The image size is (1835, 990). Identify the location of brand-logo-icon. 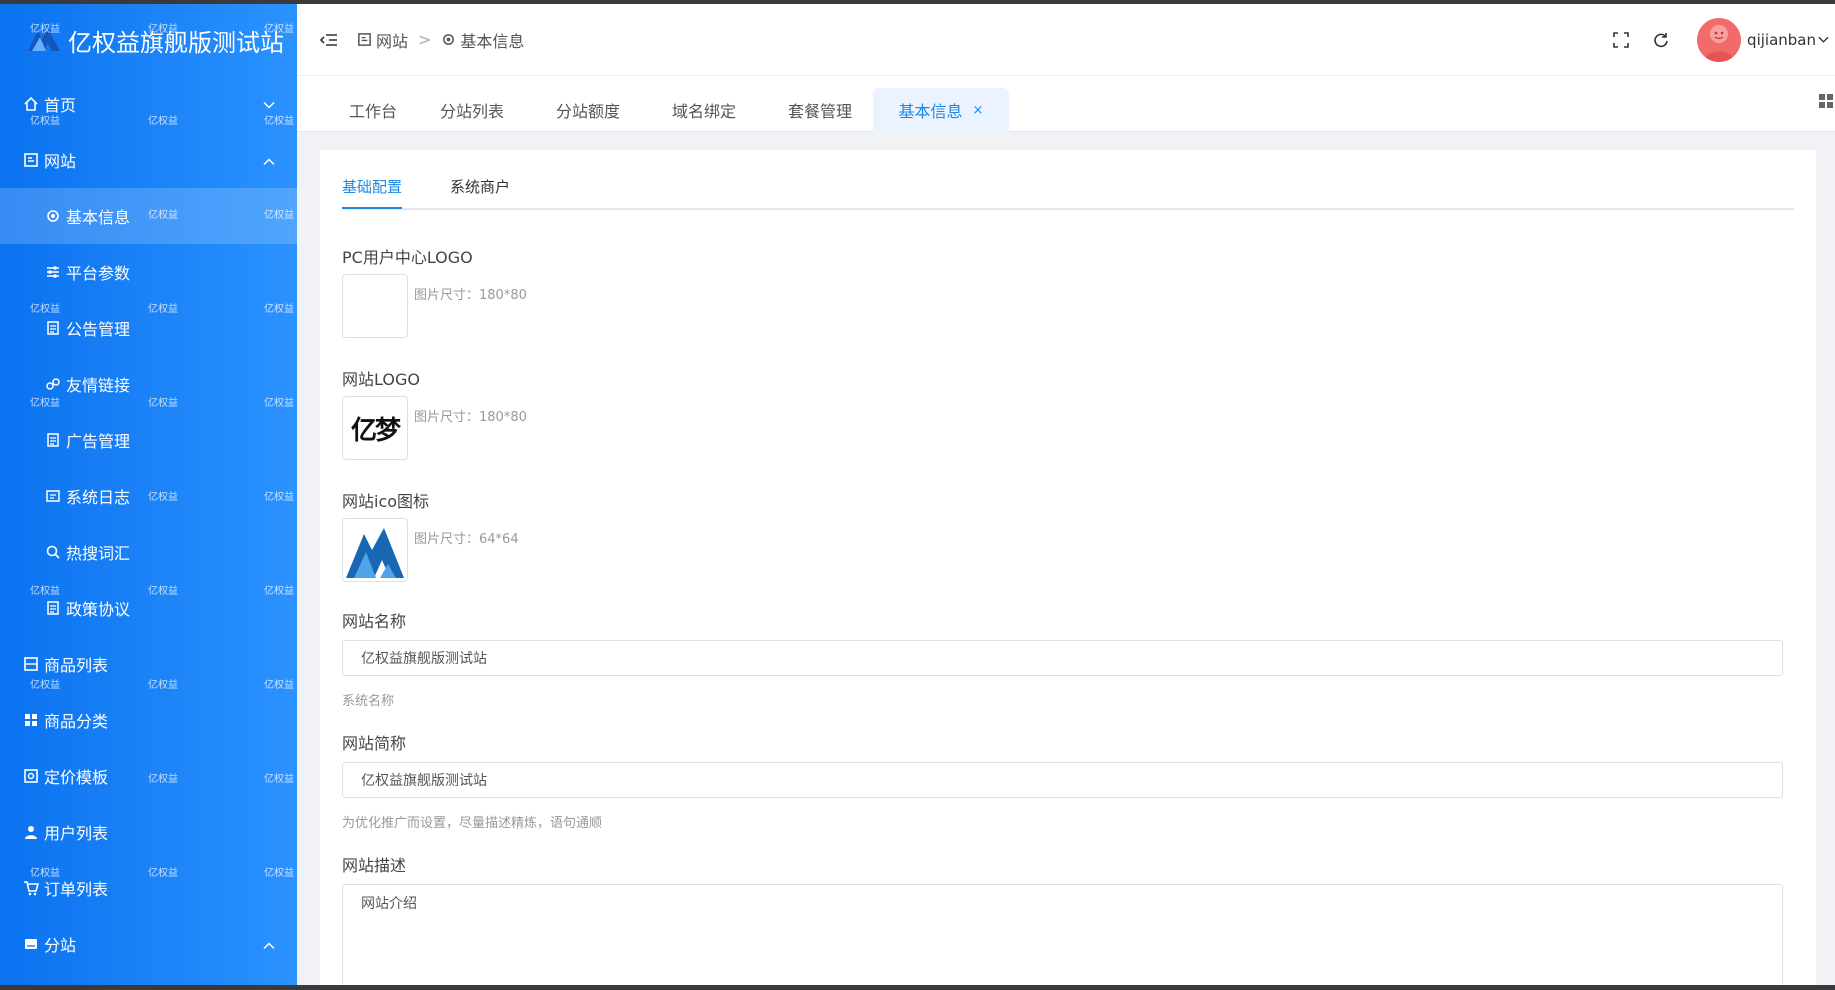
(44, 40).